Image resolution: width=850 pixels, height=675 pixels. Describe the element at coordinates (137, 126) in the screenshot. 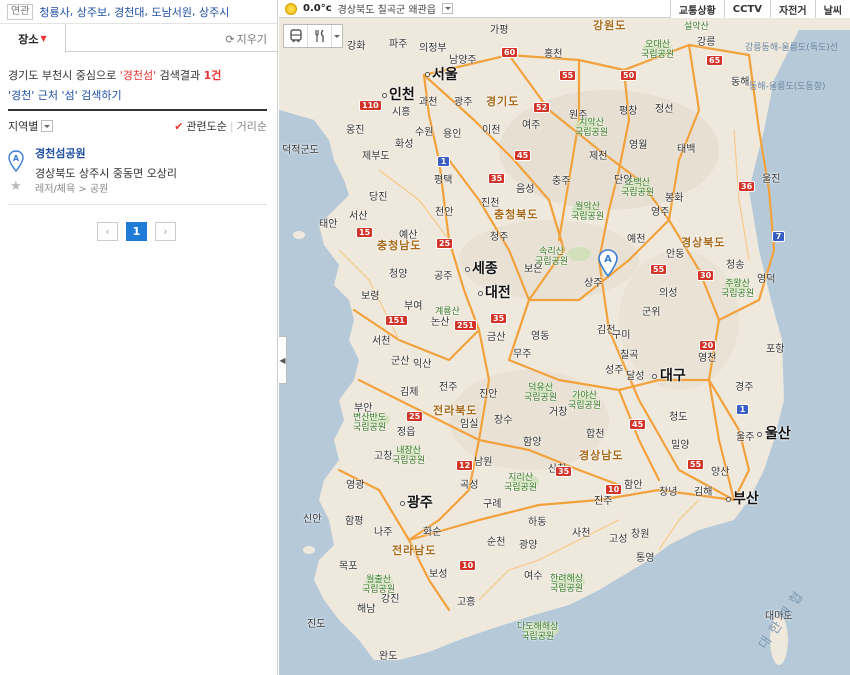

I see `filter-row: 지역별 ✔ 관련도순 | 거리순` at that location.